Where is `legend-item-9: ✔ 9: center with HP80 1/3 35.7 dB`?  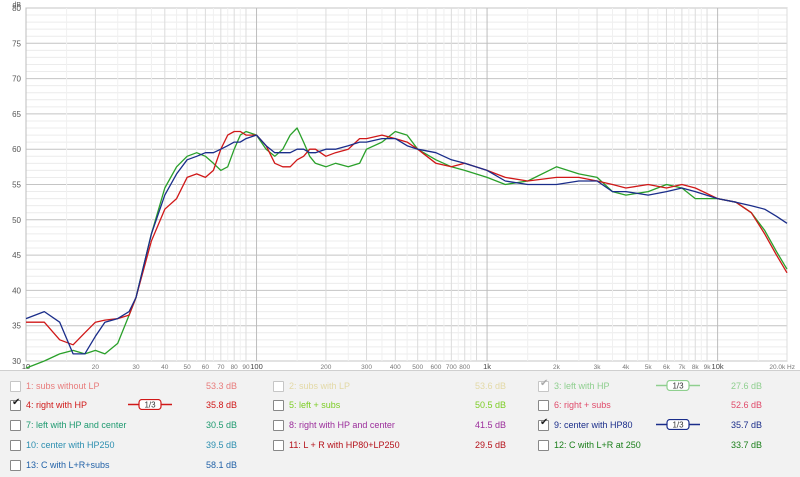
legend-item-9: ✔ 9: center with HP80 1/3 35.7 dB is located at coordinates (650, 425).